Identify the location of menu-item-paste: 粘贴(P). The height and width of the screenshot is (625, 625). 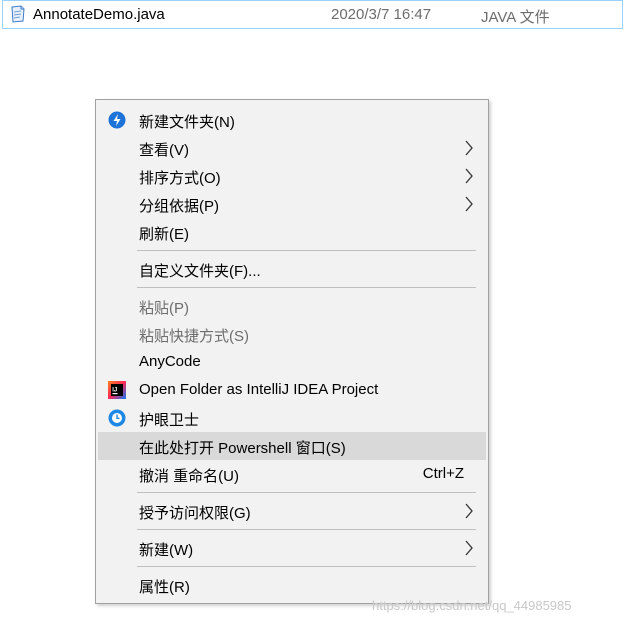
(292, 306).